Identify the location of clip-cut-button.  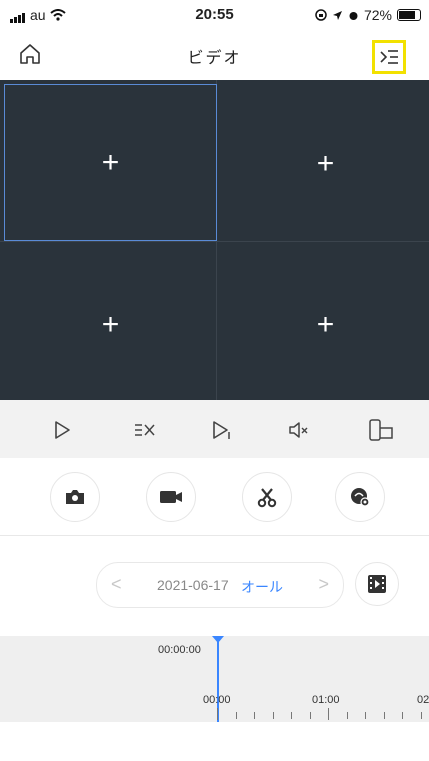
(267, 497).